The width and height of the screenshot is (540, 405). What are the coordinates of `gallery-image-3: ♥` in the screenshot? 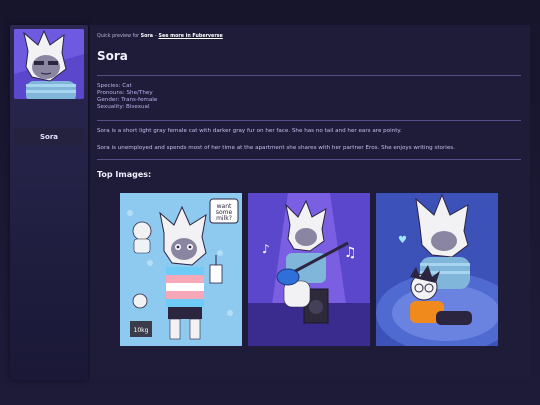 It's located at (437, 269).